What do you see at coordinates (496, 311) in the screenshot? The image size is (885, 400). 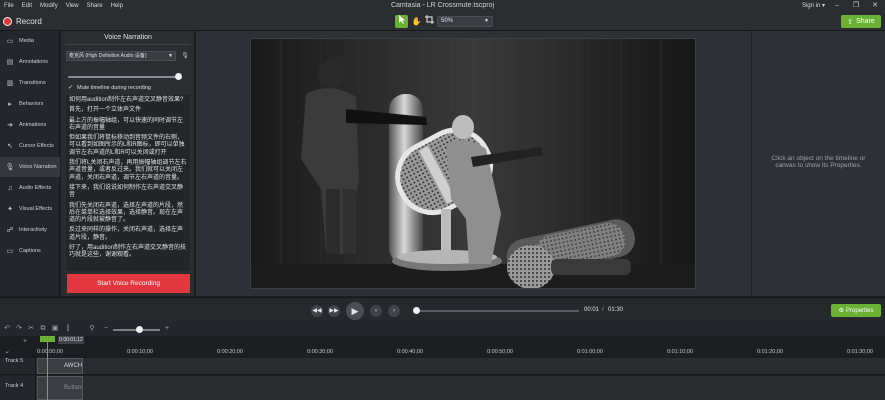 I see `playback-scrubber` at bounding box center [496, 311].